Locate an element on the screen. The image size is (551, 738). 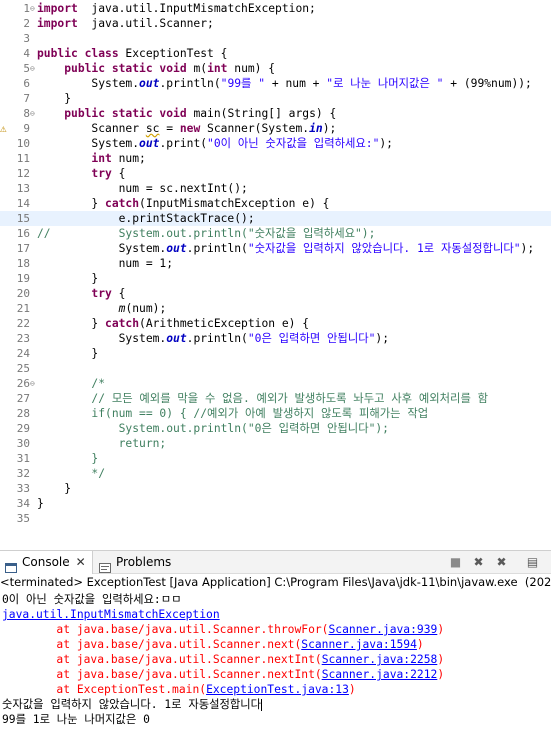
code-line: 26 ⊖ /* is located at coordinates (275, 383).